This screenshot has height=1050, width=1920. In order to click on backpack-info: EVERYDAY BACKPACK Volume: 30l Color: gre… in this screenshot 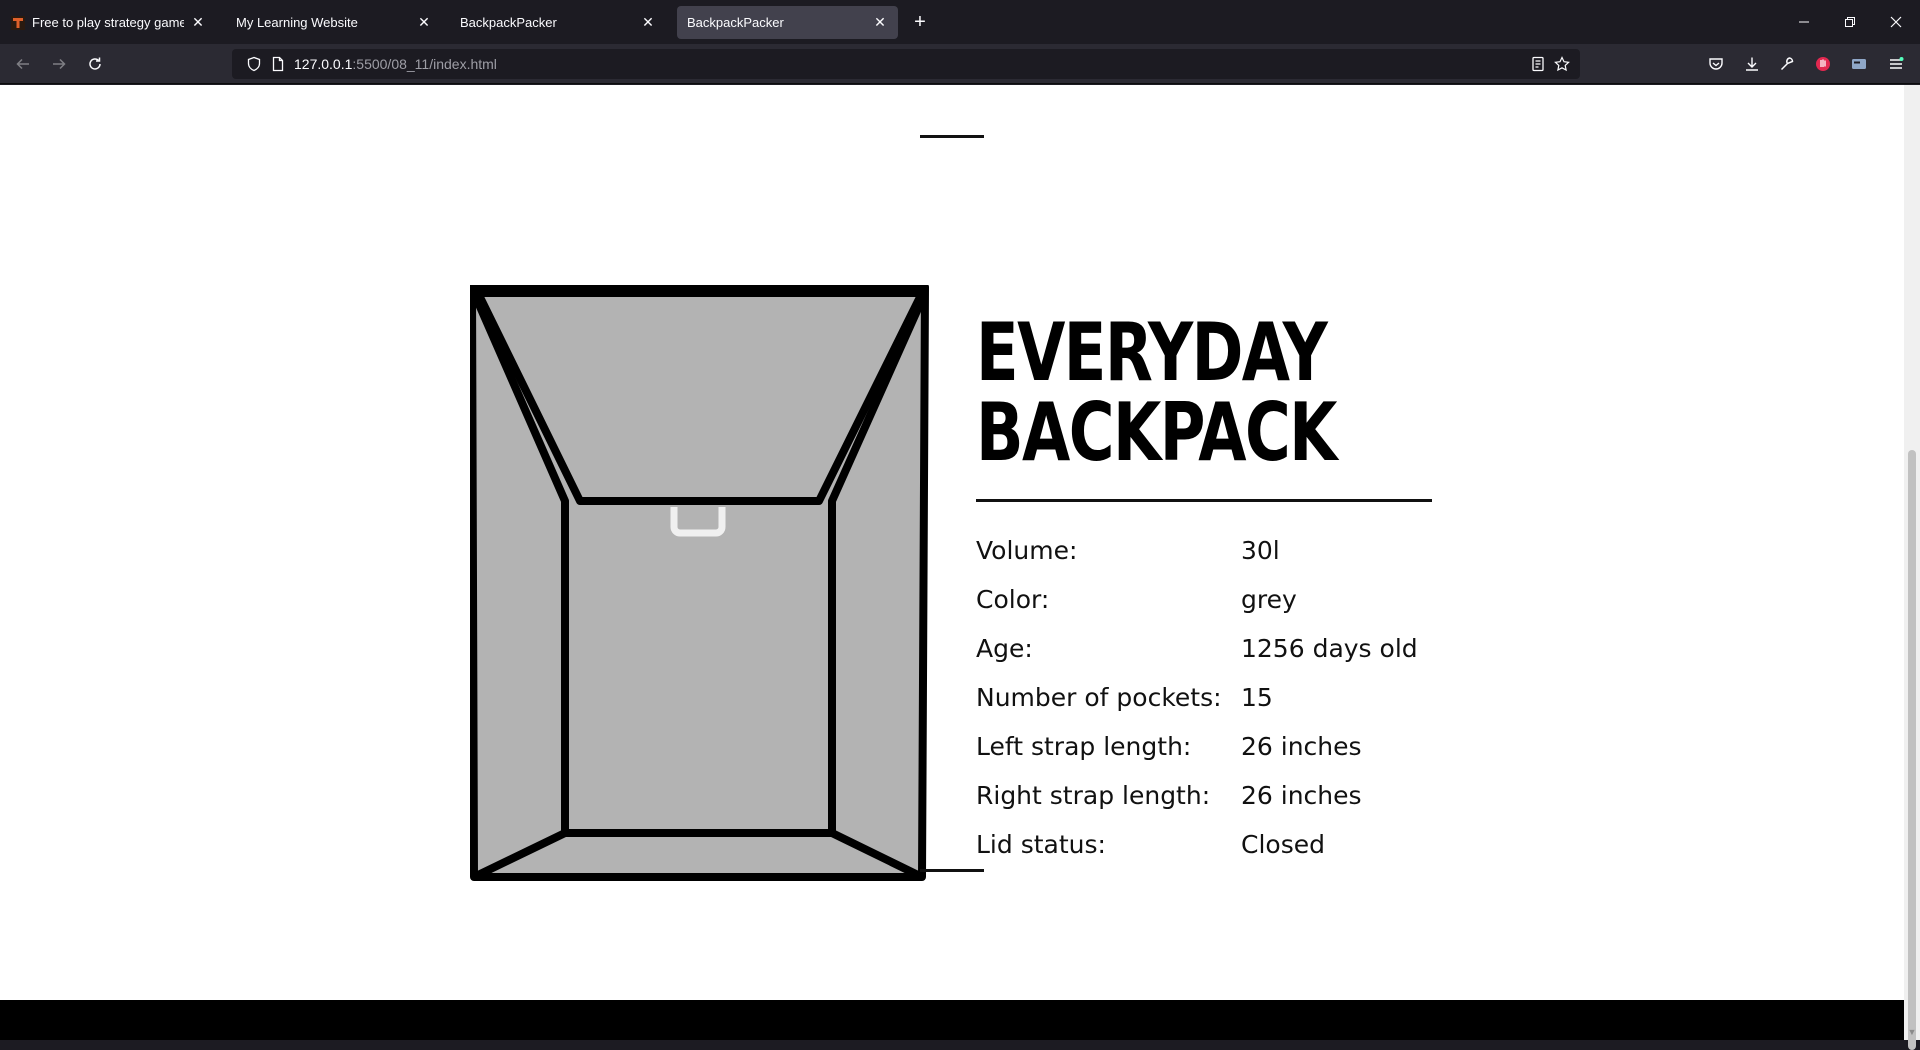, I will do `click(1204, 591)`.